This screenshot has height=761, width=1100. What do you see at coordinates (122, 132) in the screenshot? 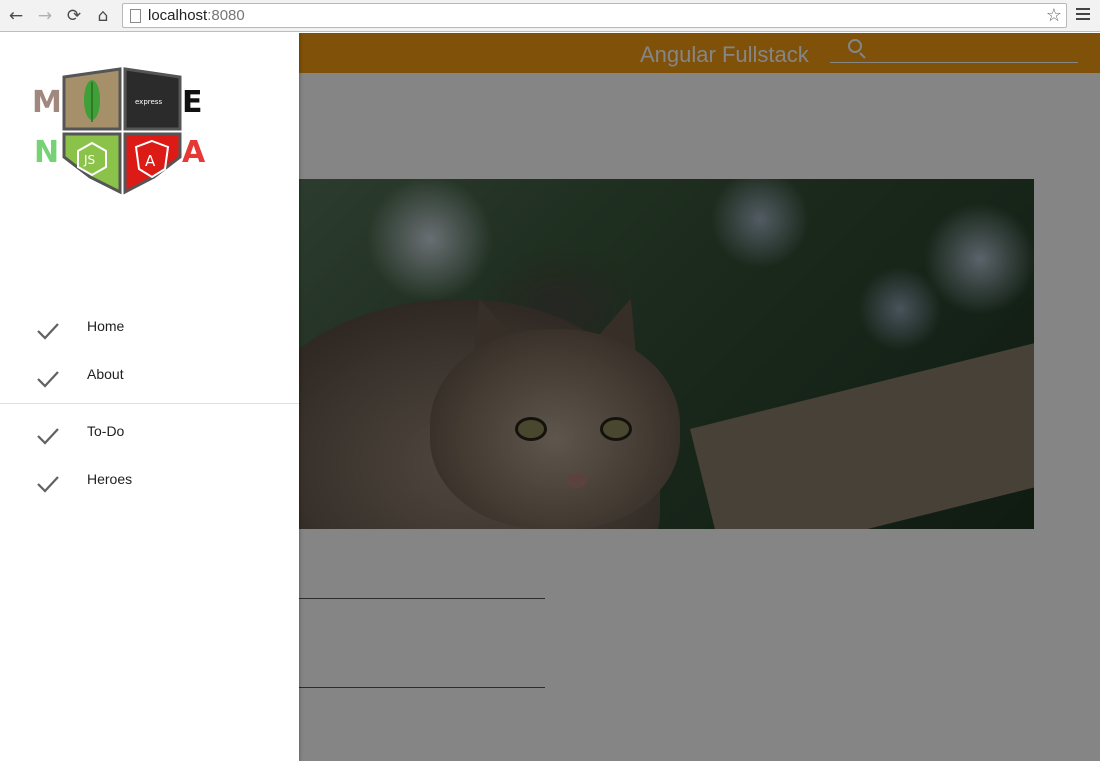
I see `mean-logo: JS A express M E N A` at bounding box center [122, 132].